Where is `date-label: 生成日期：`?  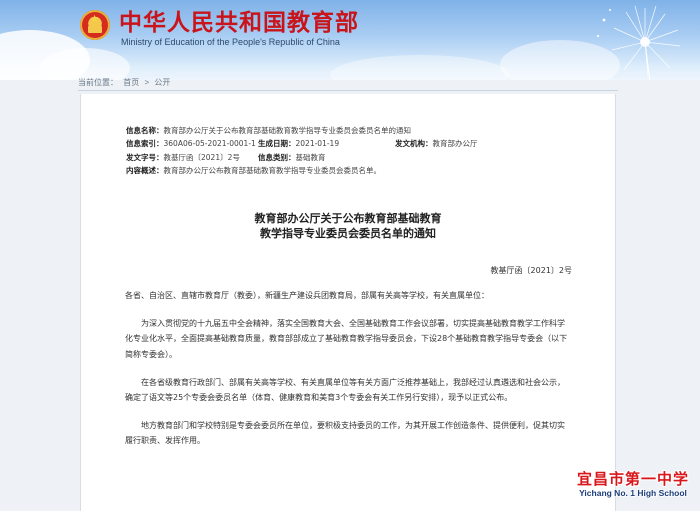 date-label: 生成日期： is located at coordinates (277, 144).